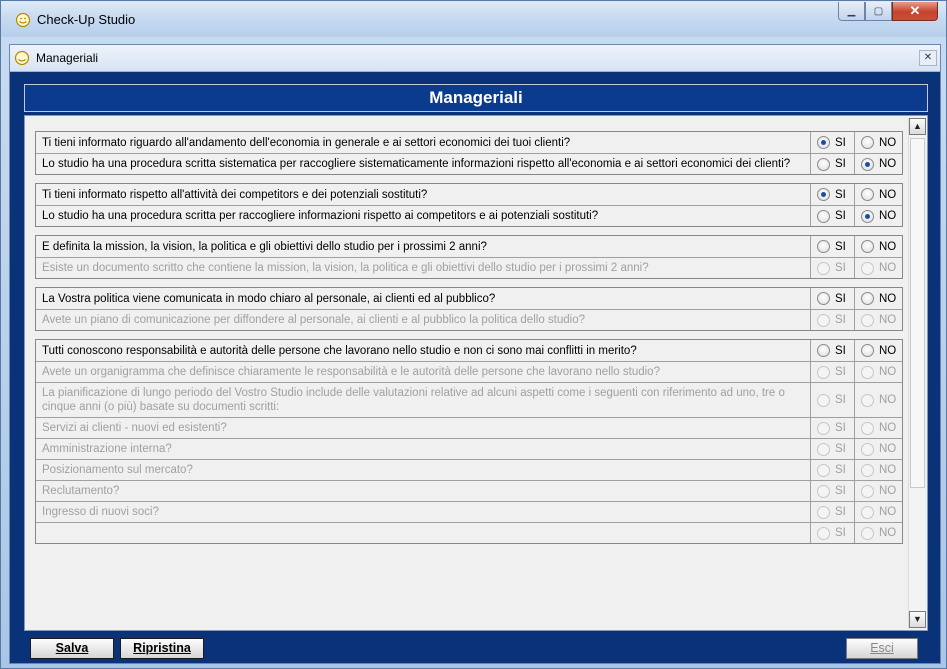 The height and width of the screenshot is (669, 947). Describe the element at coordinates (162, 648) in the screenshot. I see `restore-button: Ripristina` at that location.